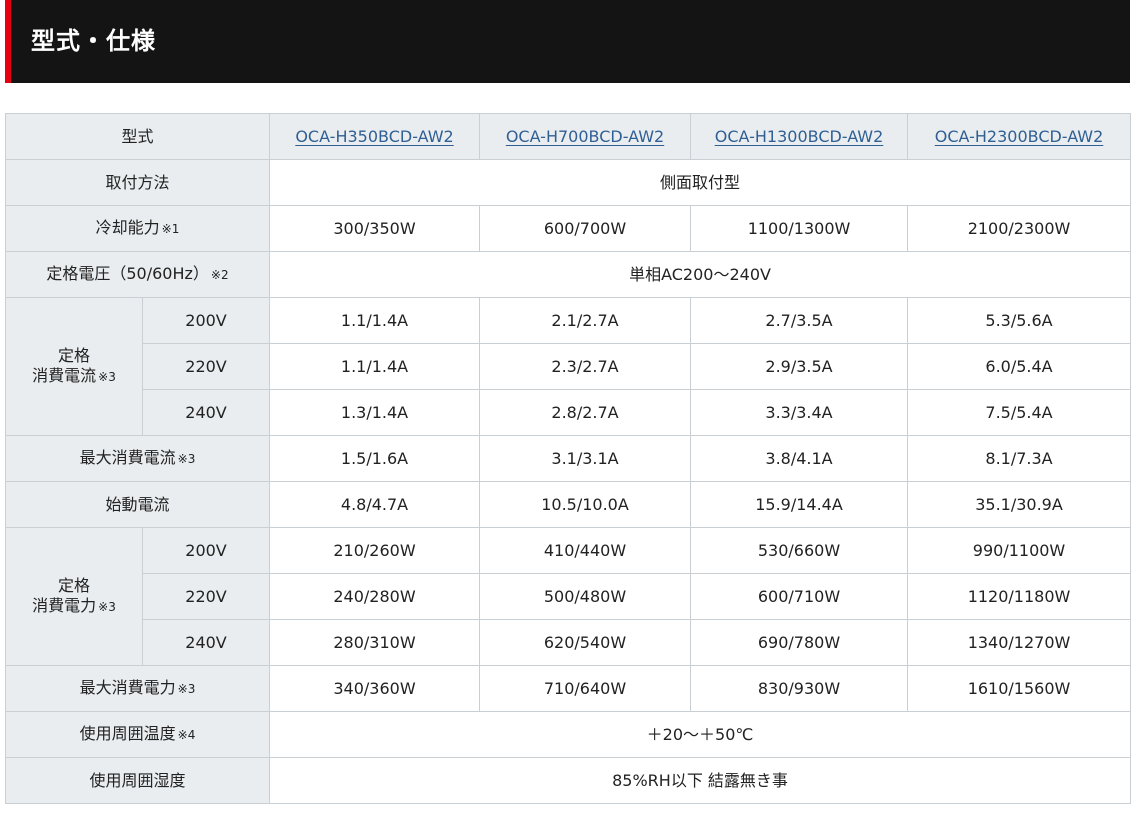 Image resolution: width=1133 pixels, height=822 pixels. Describe the element at coordinates (585, 642) in the screenshot. I see `value-cell: 620/540W` at that location.